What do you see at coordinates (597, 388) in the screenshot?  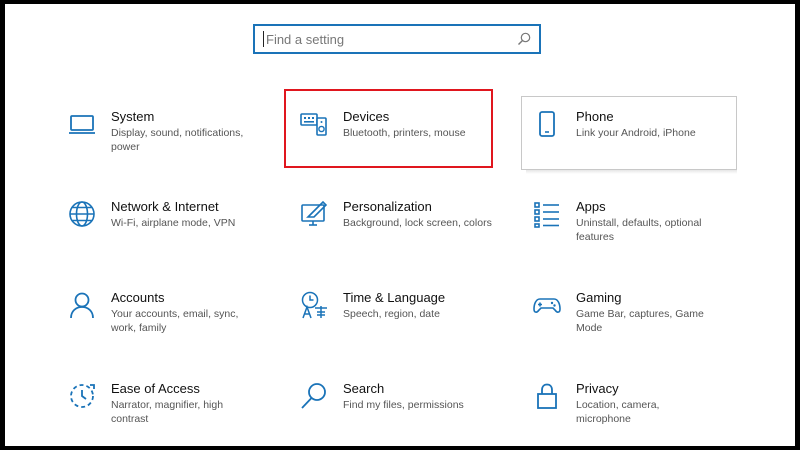 I see `tile-title: Privacy` at bounding box center [597, 388].